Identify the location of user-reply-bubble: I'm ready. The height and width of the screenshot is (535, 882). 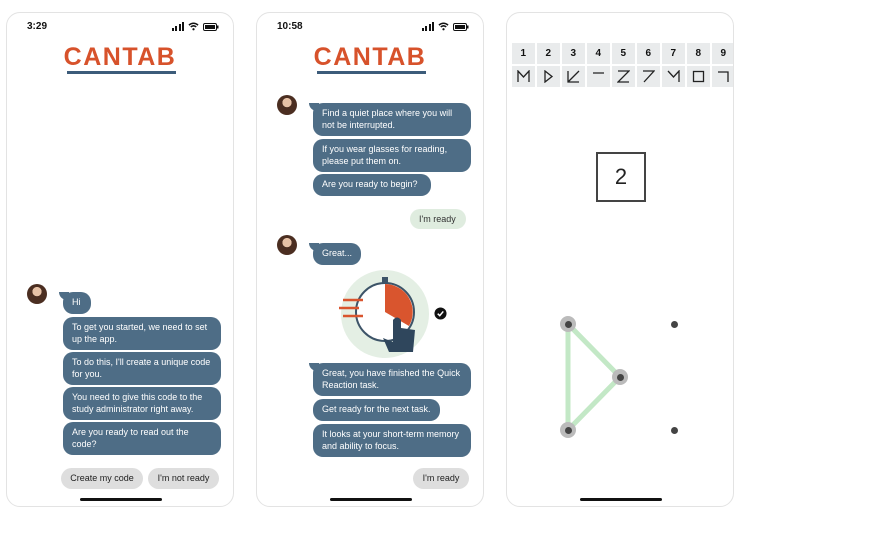
(438, 219).